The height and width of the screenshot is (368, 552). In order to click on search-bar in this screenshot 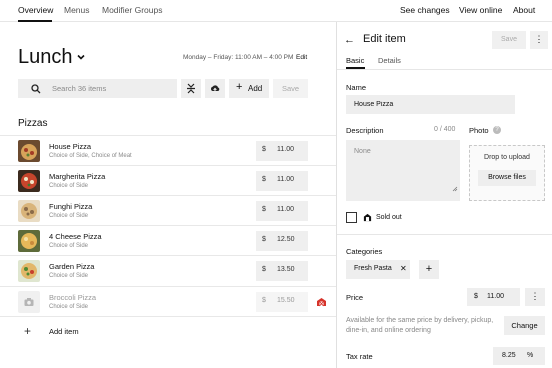, I will do `click(97, 88)`.